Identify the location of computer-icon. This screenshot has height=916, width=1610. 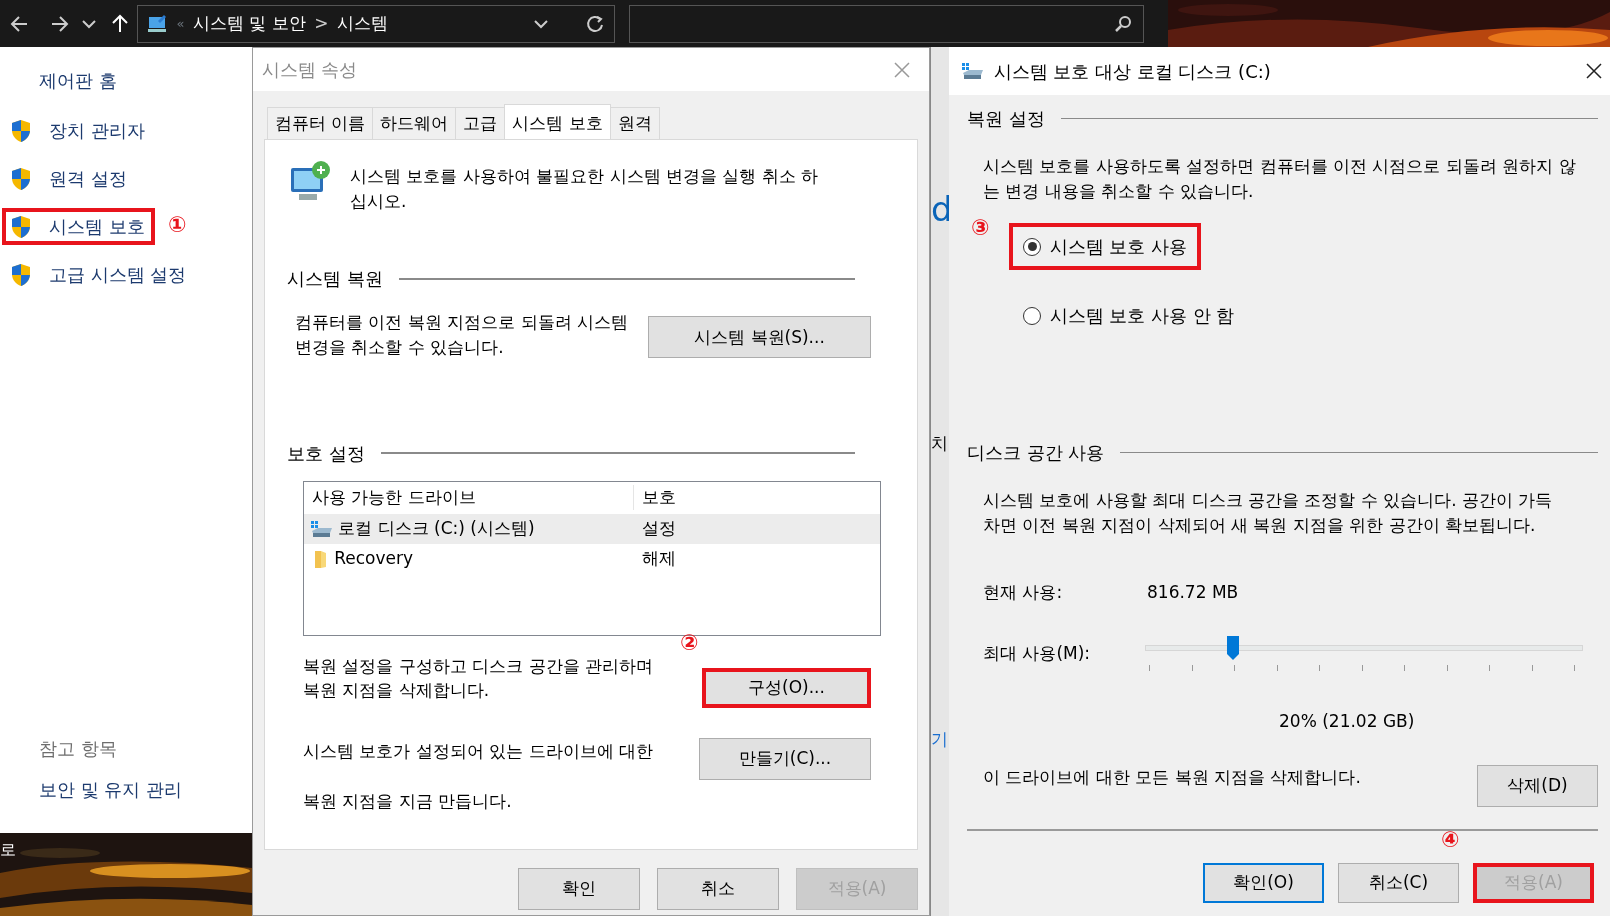
(157, 23).